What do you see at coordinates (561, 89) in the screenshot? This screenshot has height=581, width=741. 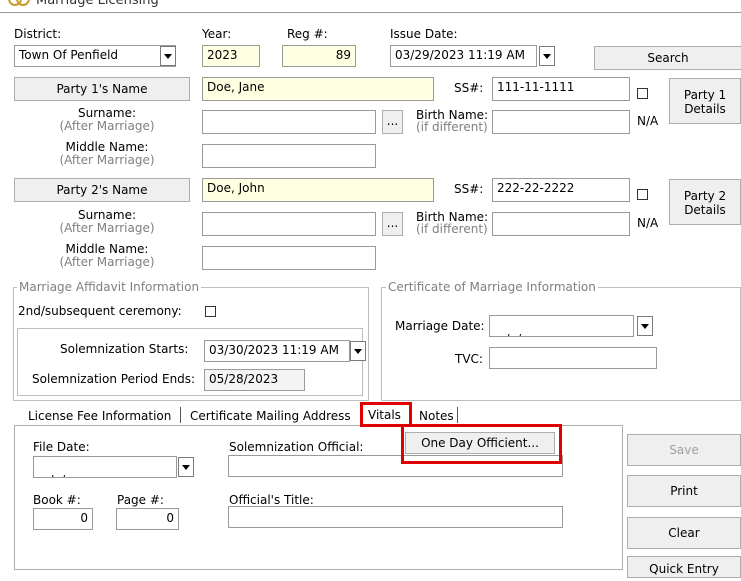 I see `party1-ss-field: 111-11-1111` at bounding box center [561, 89].